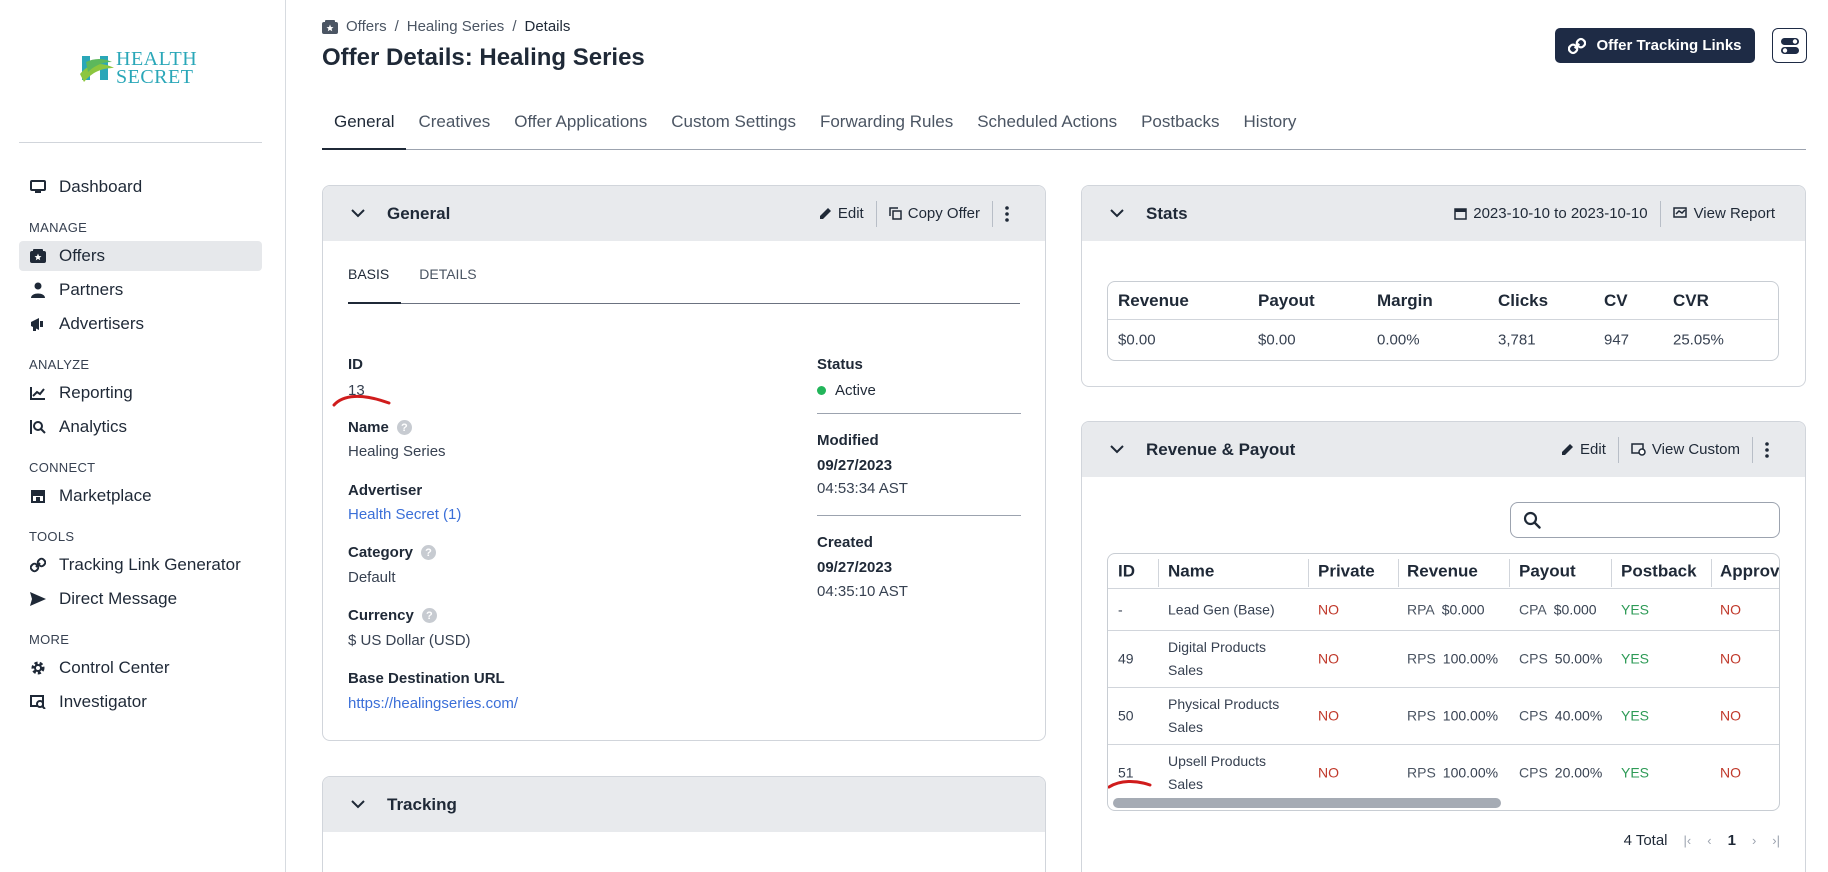 The height and width of the screenshot is (872, 1828). Describe the element at coordinates (580, 127) in the screenshot. I see `tab-offer-applications: Offer Applications` at that location.